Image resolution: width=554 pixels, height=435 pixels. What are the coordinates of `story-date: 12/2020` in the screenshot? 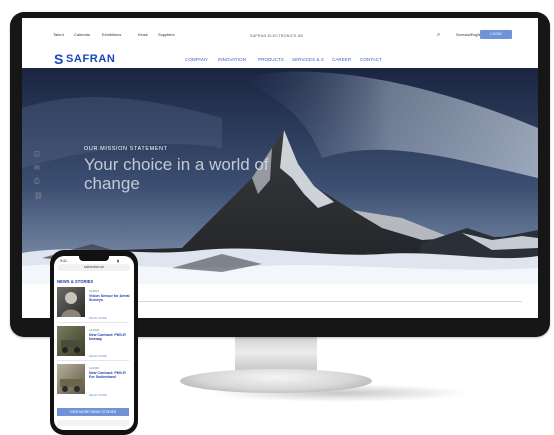 It's located at (94, 330).